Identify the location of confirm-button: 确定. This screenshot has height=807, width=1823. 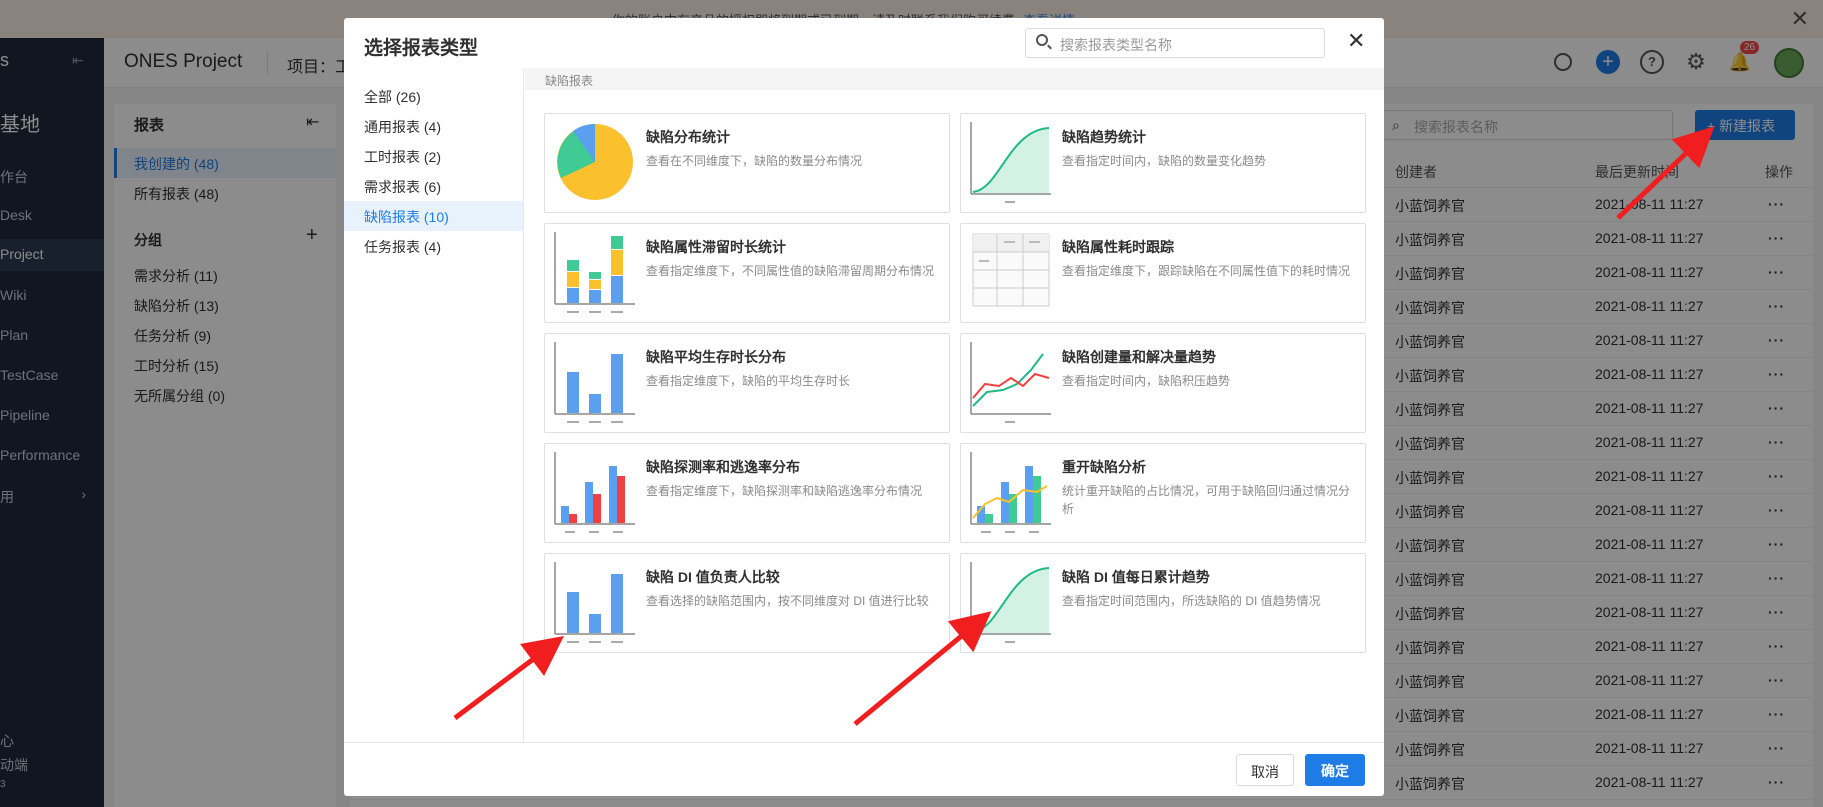
(1335, 770).